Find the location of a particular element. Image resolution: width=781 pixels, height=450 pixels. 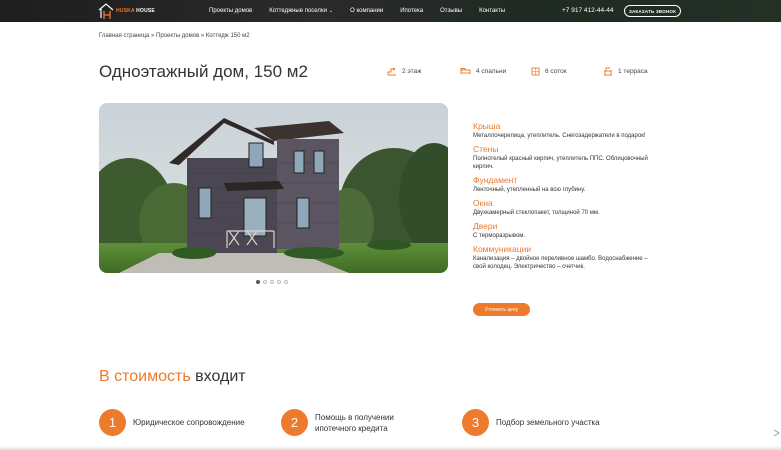

feature-terrace-label: 1 терраса is located at coordinates (633, 71).